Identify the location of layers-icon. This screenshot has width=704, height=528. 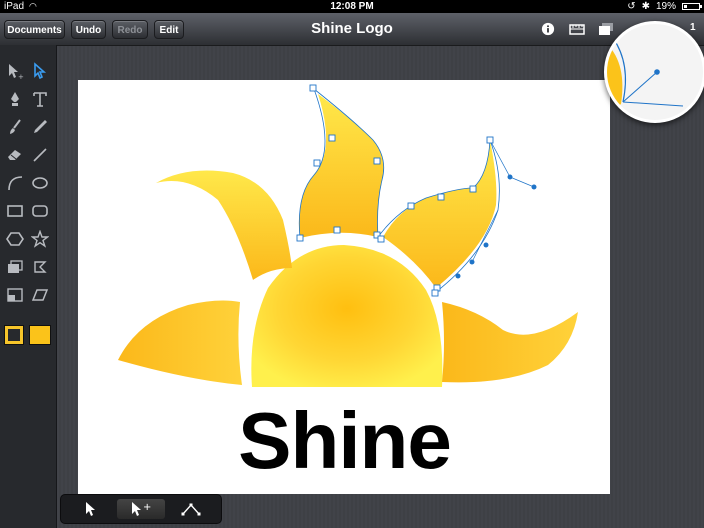
(606, 29).